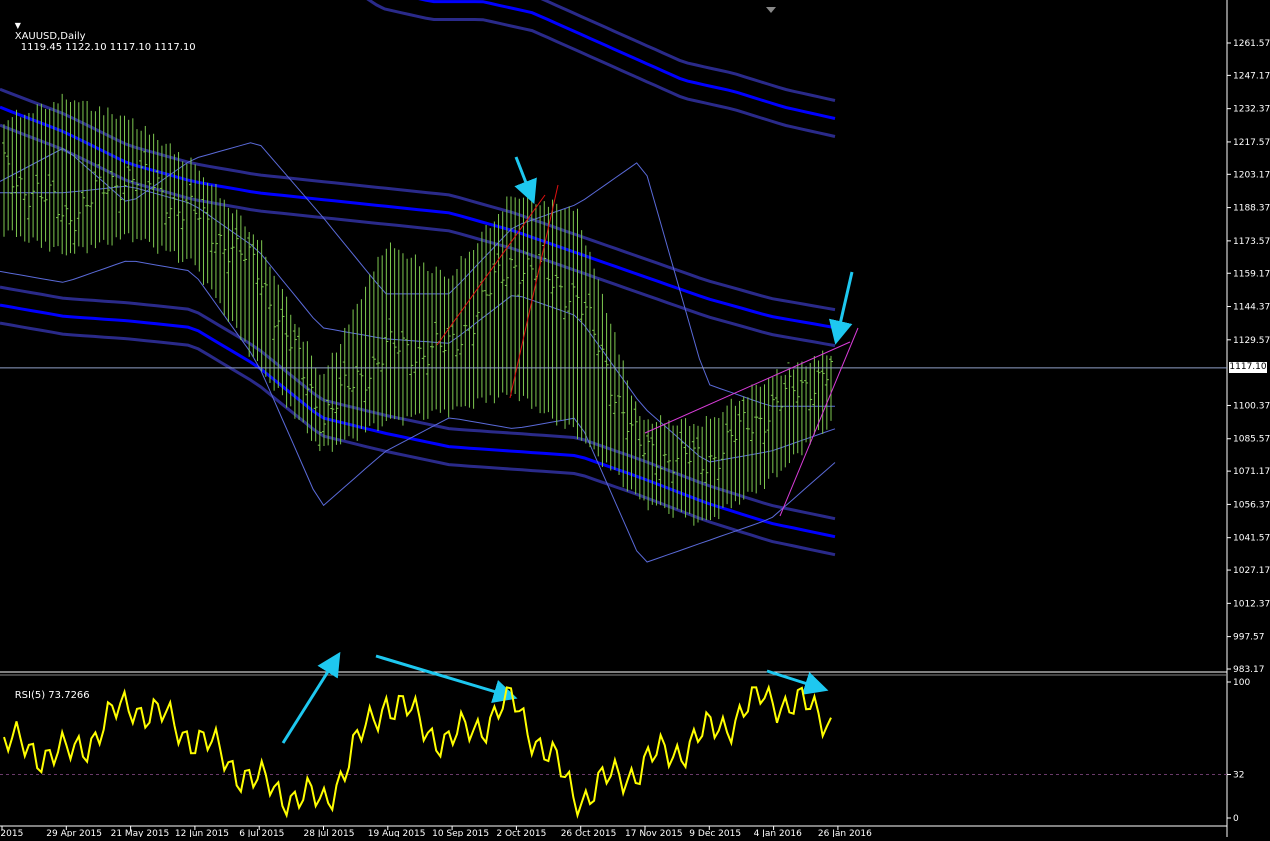 The image size is (1270, 841). I want to click on price-tick-label: 1100.37, so click(1251, 406).